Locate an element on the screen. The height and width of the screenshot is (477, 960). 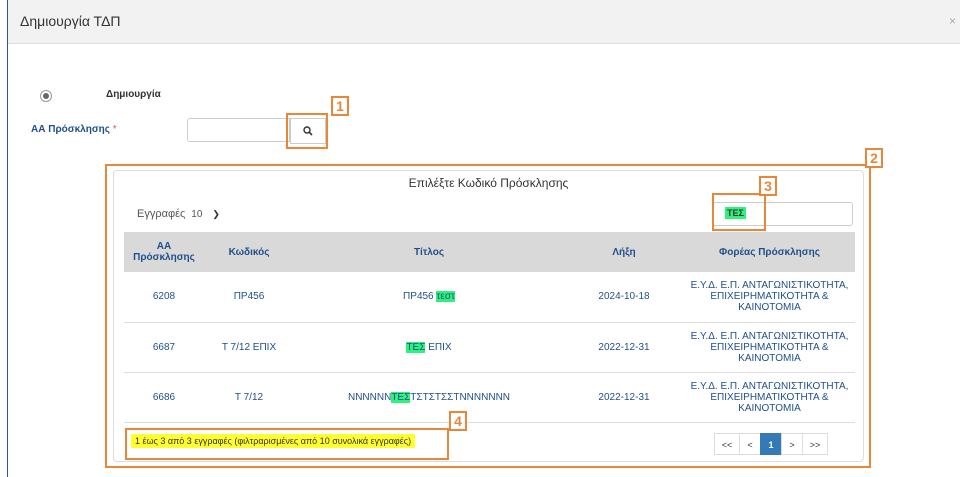
cell-title: ΝΝΝΝΝΝΤΕΣΤΣΤΣΤΣΣΤΝΝΝΝΝΝΝ is located at coordinates (429, 397).